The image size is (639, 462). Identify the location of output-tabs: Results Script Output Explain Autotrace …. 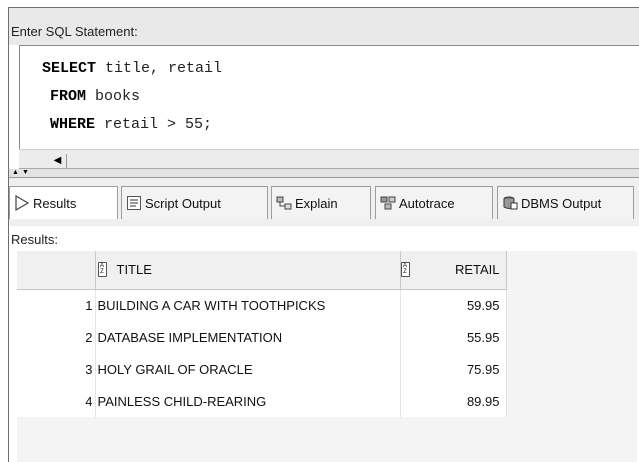
(324, 202).